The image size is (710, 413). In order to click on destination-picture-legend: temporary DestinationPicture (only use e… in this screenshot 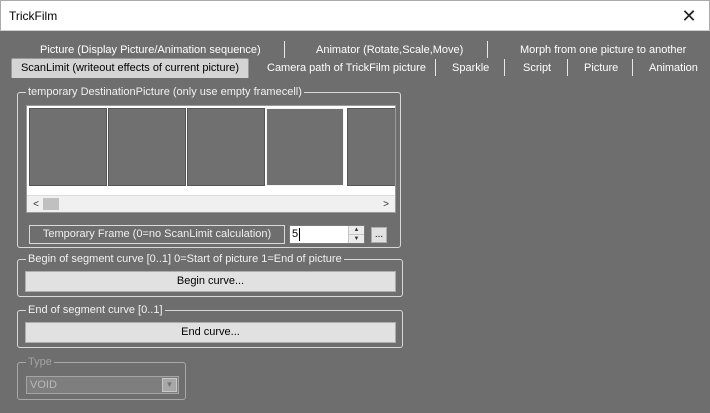, I will do `click(165, 92)`.